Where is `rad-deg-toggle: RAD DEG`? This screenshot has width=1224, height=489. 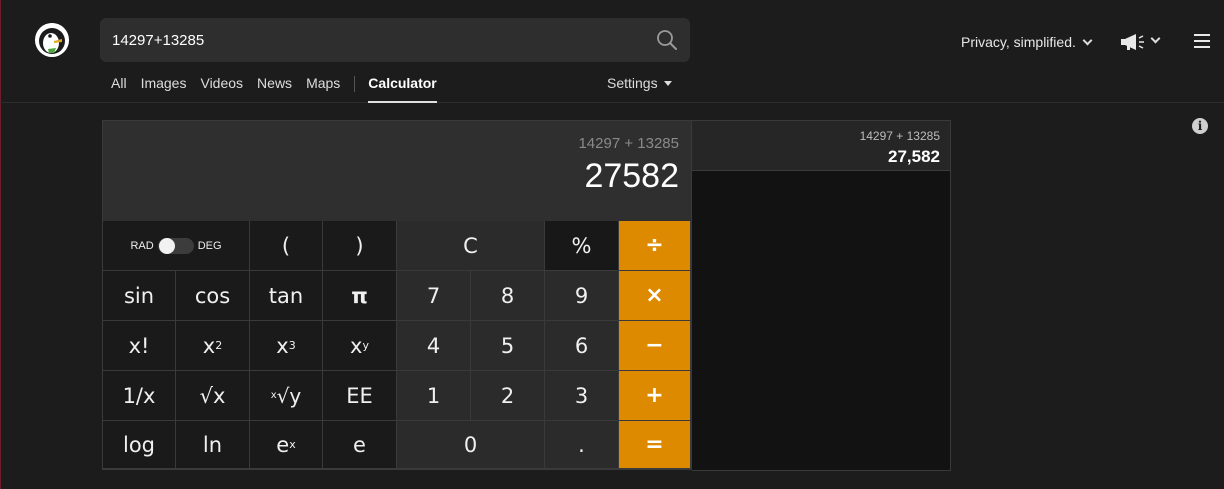 rad-deg-toggle: RAD DEG is located at coordinates (176, 246).